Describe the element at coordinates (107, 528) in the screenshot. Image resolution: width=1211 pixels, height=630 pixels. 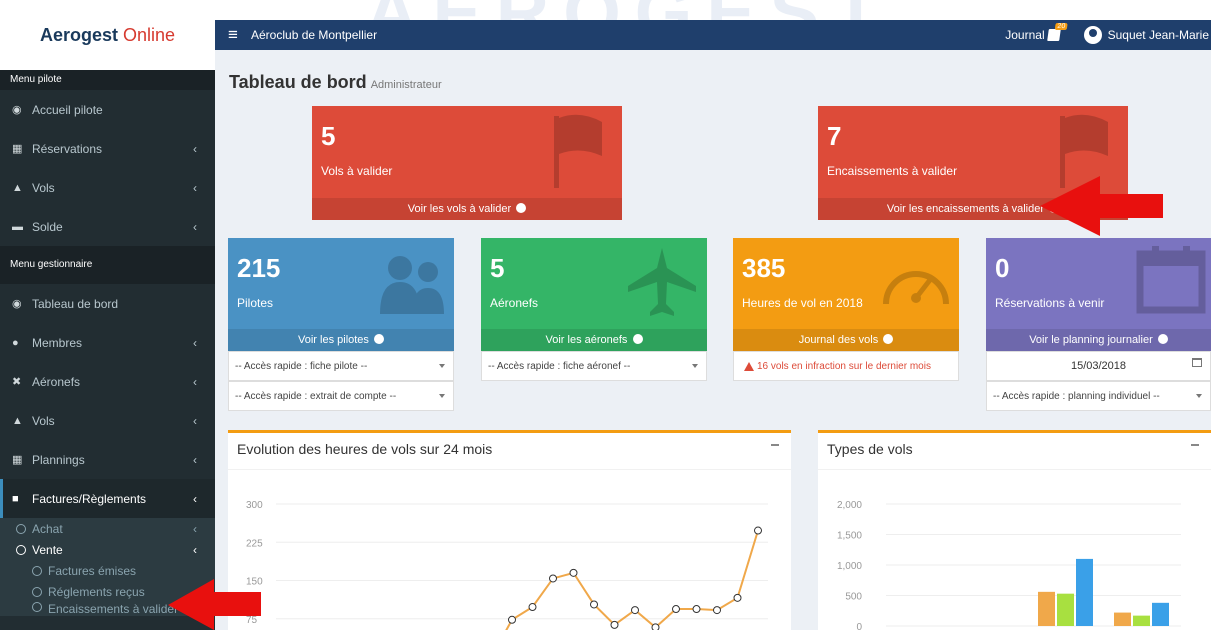
I see `submenu-item-achat: Achat ‹` at that location.